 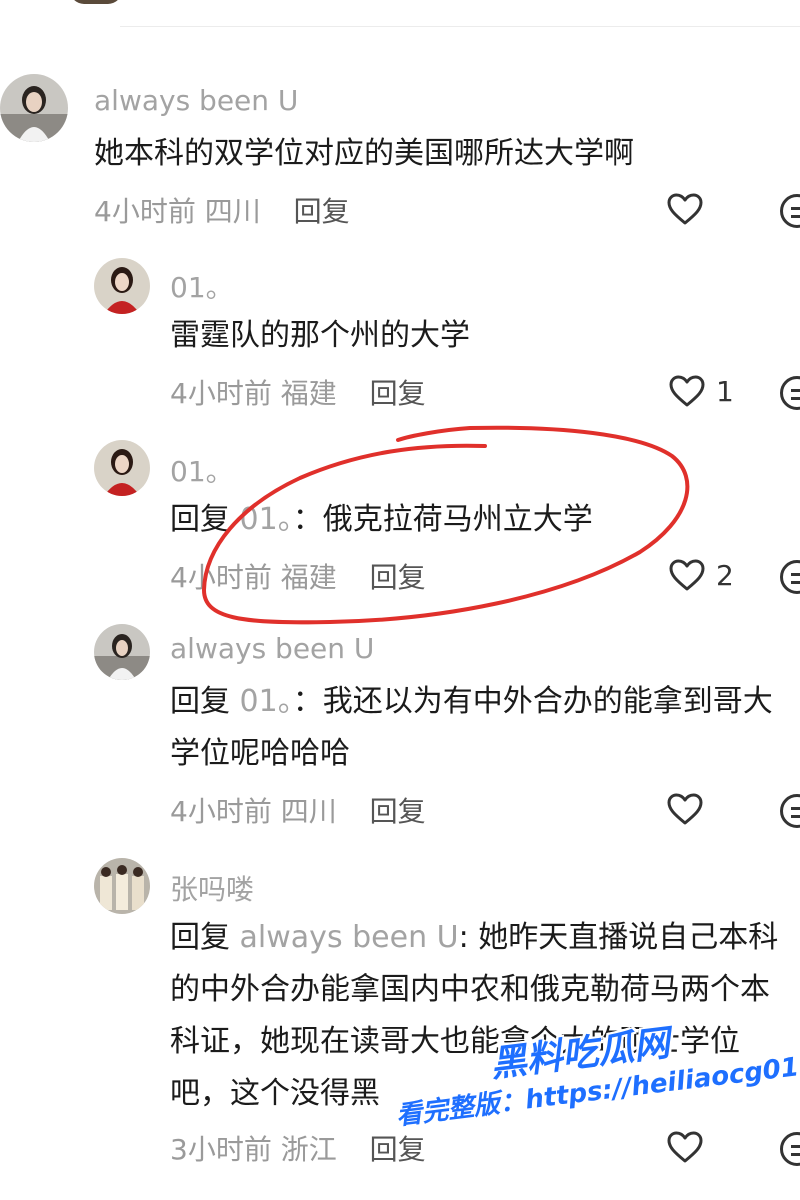 What do you see at coordinates (320, 335) in the screenshot?
I see `comment-text: 雷霆队的那个州的大学` at bounding box center [320, 335].